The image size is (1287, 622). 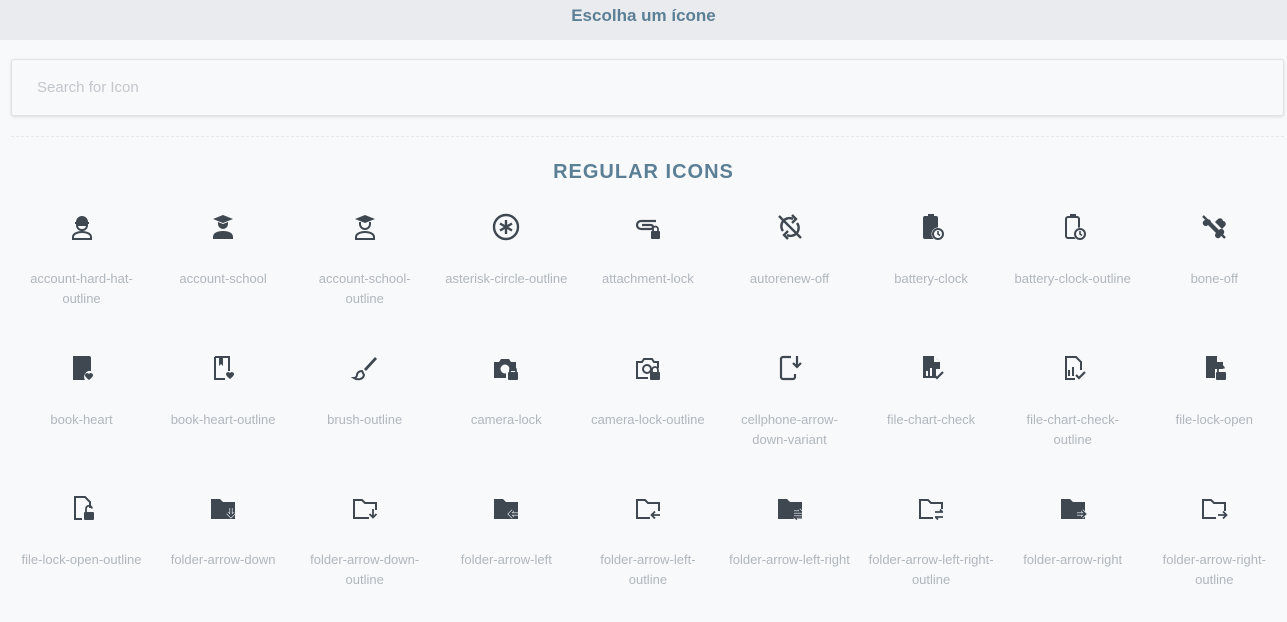 What do you see at coordinates (364, 391) in the screenshot?
I see `icon-item-brush-outline: brush-outline` at bounding box center [364, 391].